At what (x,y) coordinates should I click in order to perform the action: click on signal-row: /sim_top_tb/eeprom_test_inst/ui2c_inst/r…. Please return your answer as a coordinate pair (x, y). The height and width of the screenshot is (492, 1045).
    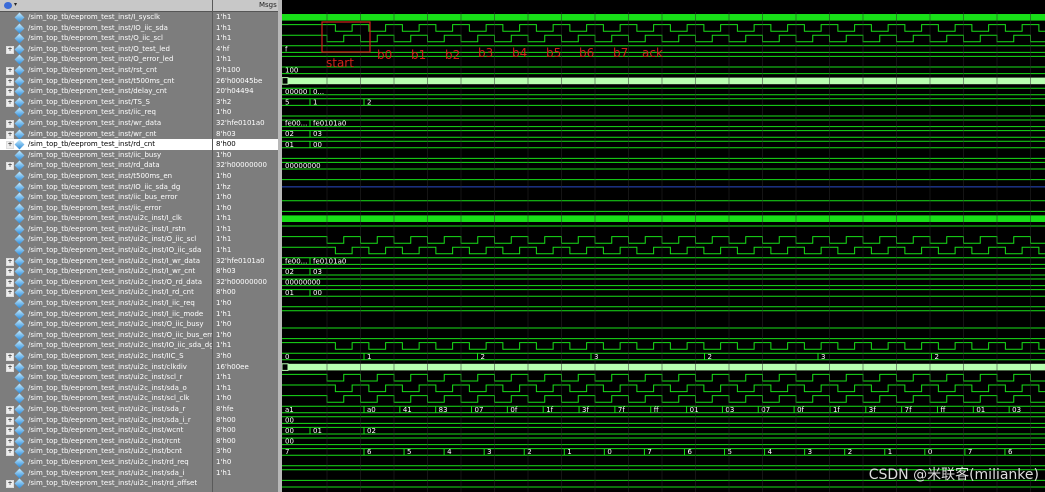
    Looking at the image, I should click on (106, 462).